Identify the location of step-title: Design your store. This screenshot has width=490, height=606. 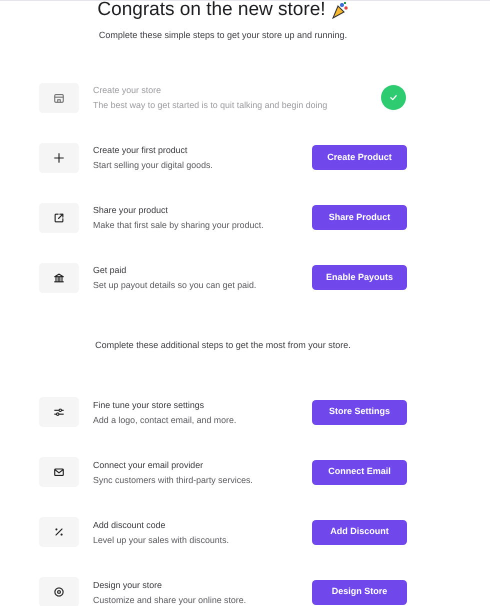
(128, 584).